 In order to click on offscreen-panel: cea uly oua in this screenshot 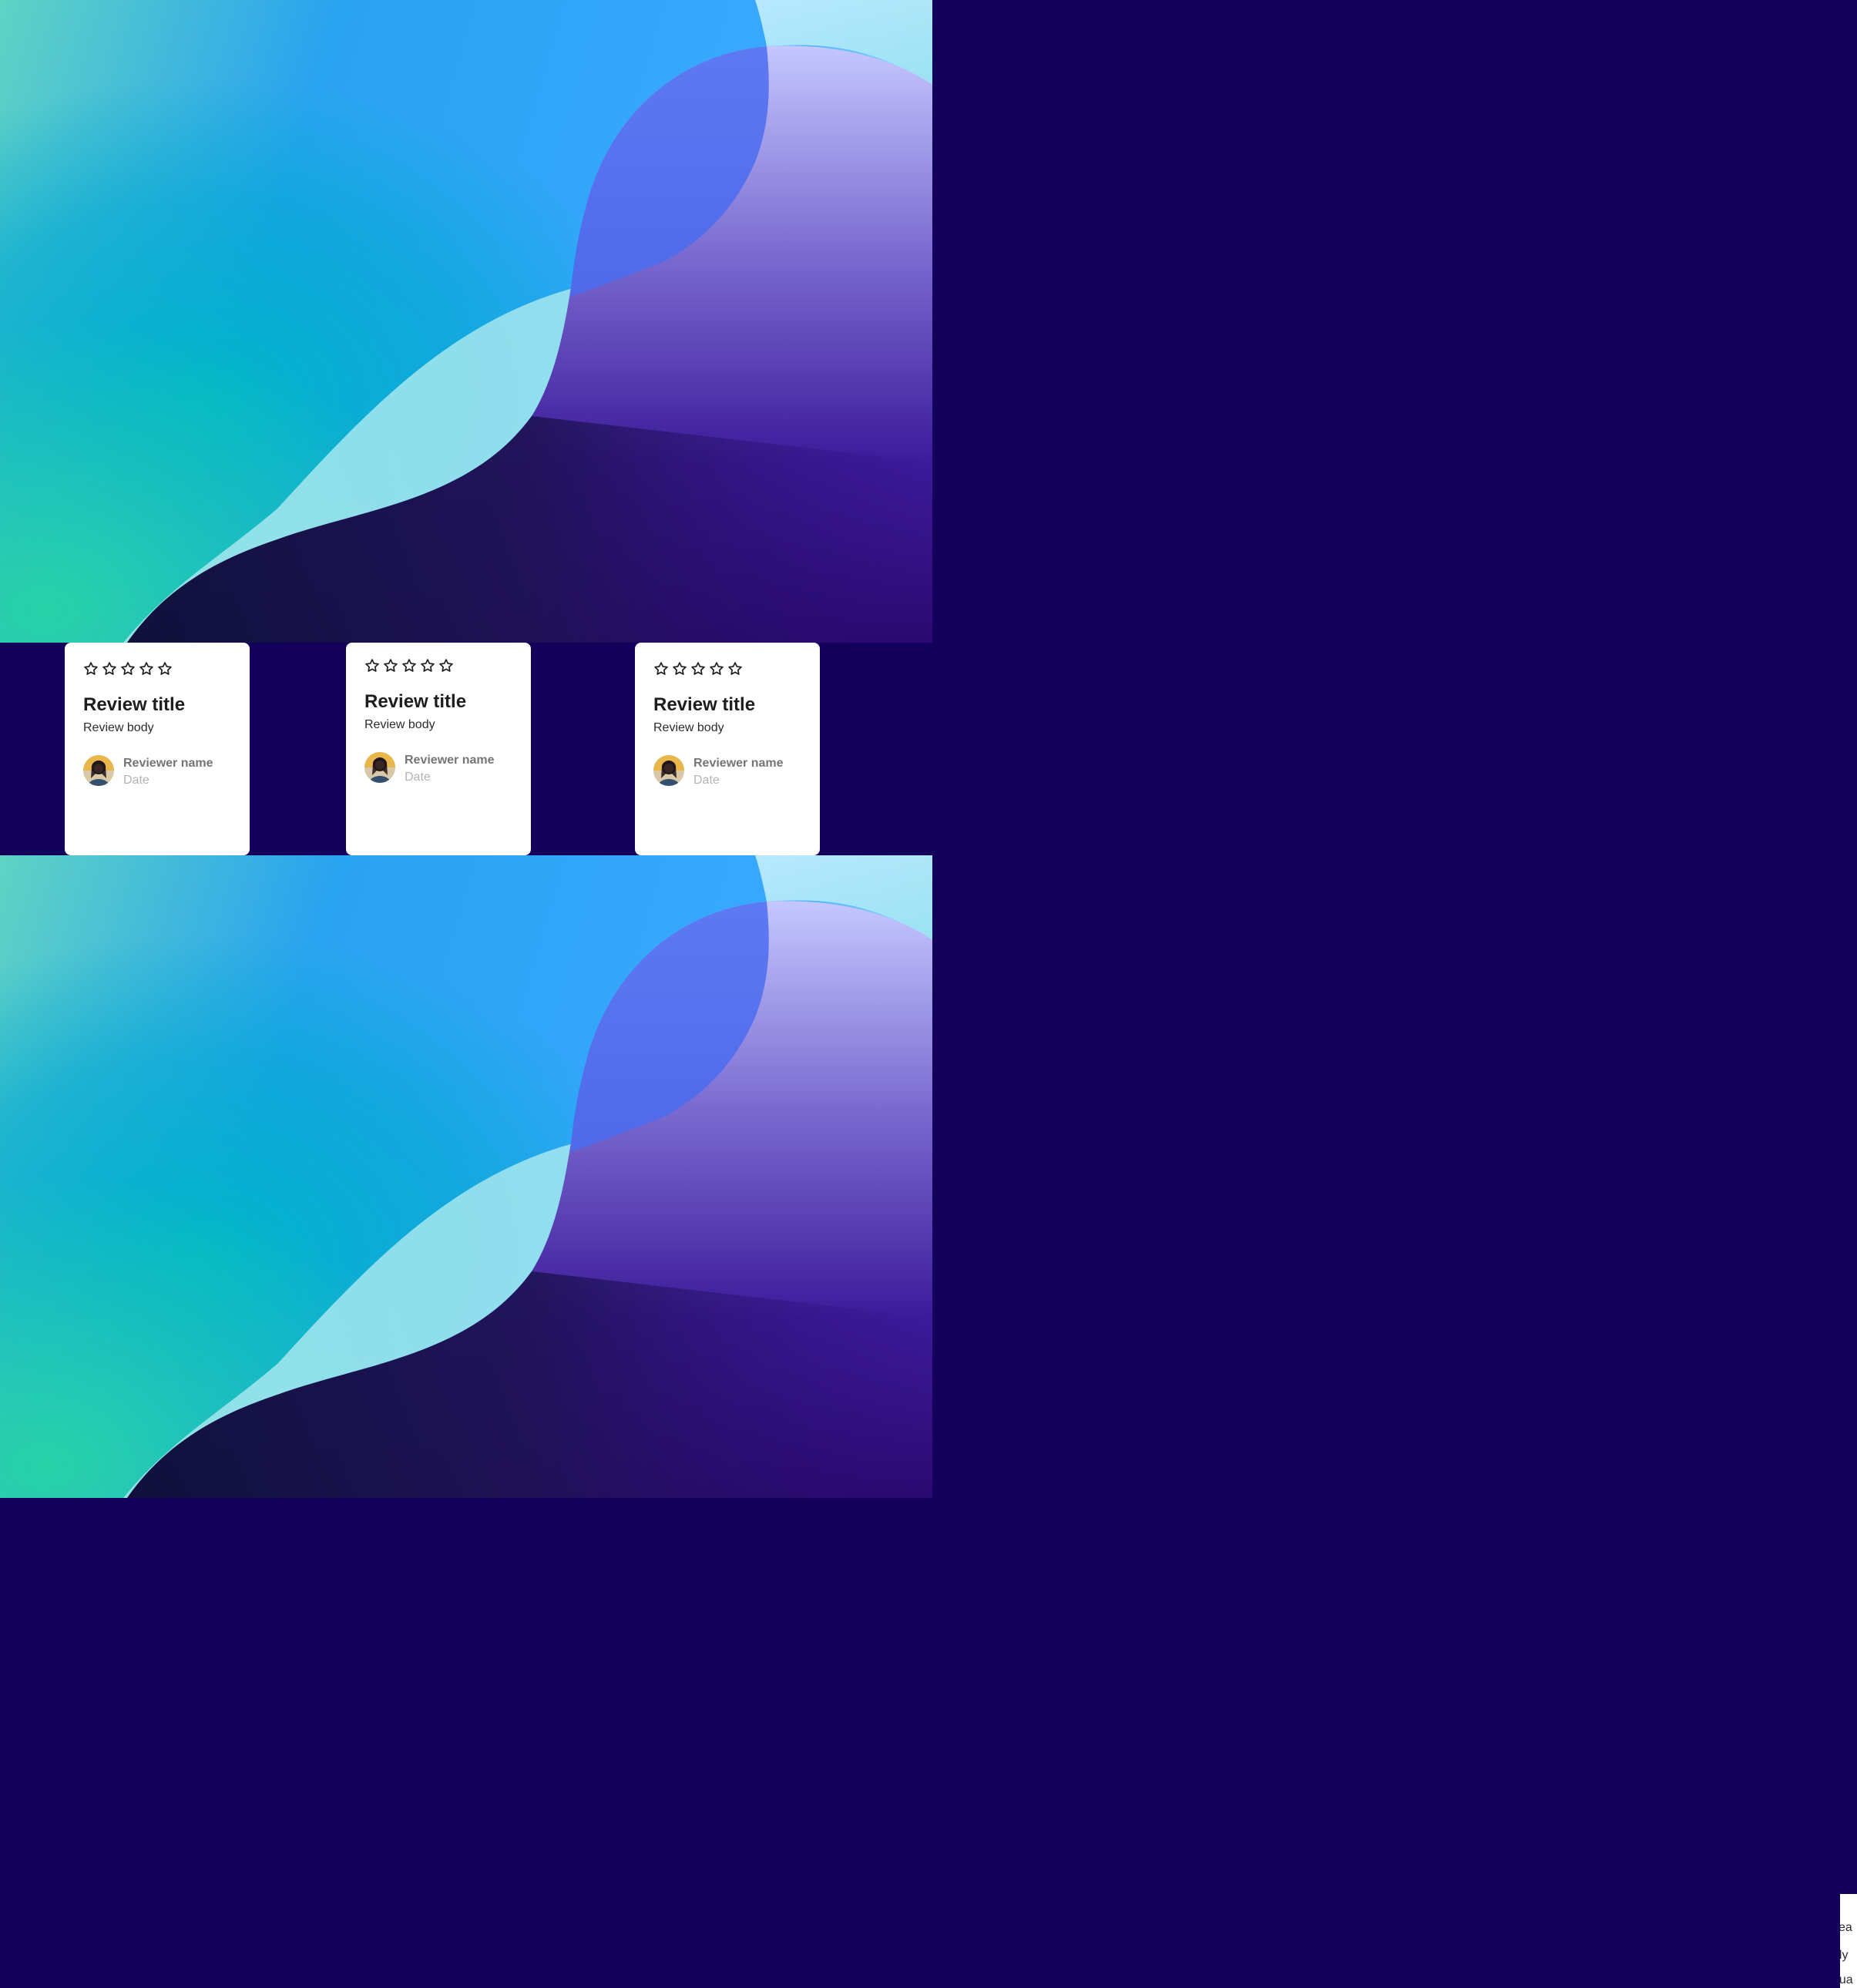, I will do `click(1849, 1941)`.